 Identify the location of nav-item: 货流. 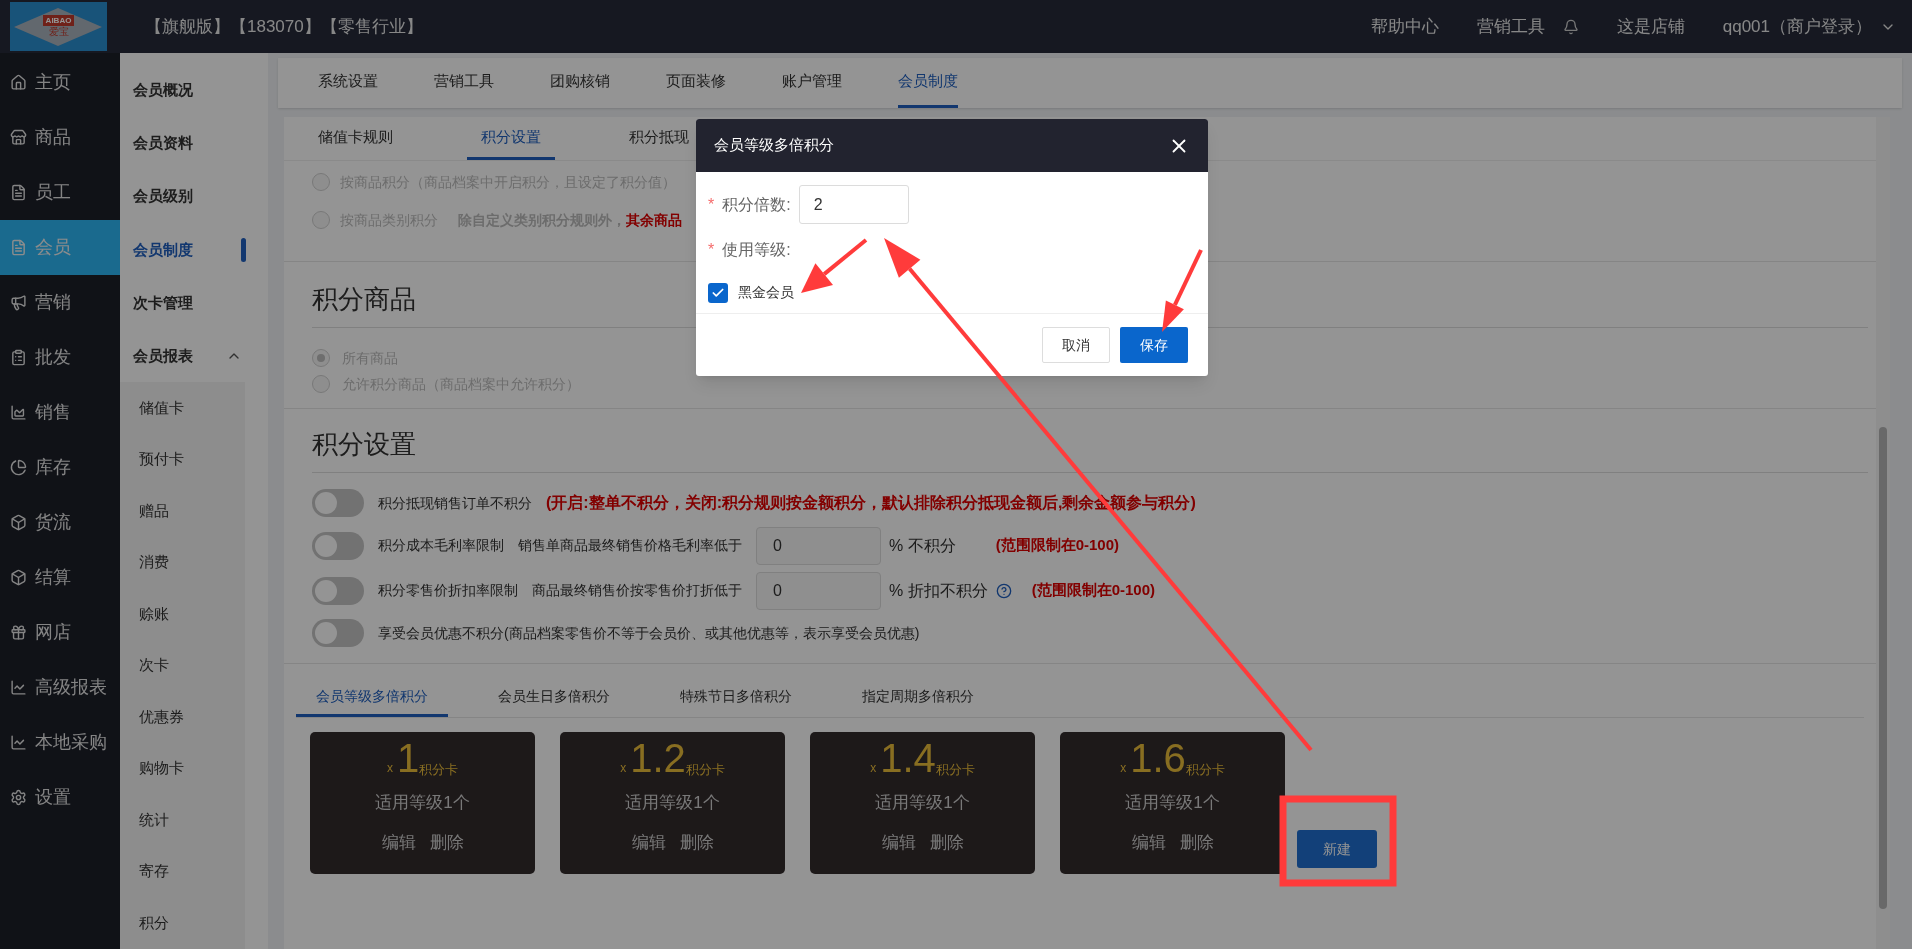
(60, 522).